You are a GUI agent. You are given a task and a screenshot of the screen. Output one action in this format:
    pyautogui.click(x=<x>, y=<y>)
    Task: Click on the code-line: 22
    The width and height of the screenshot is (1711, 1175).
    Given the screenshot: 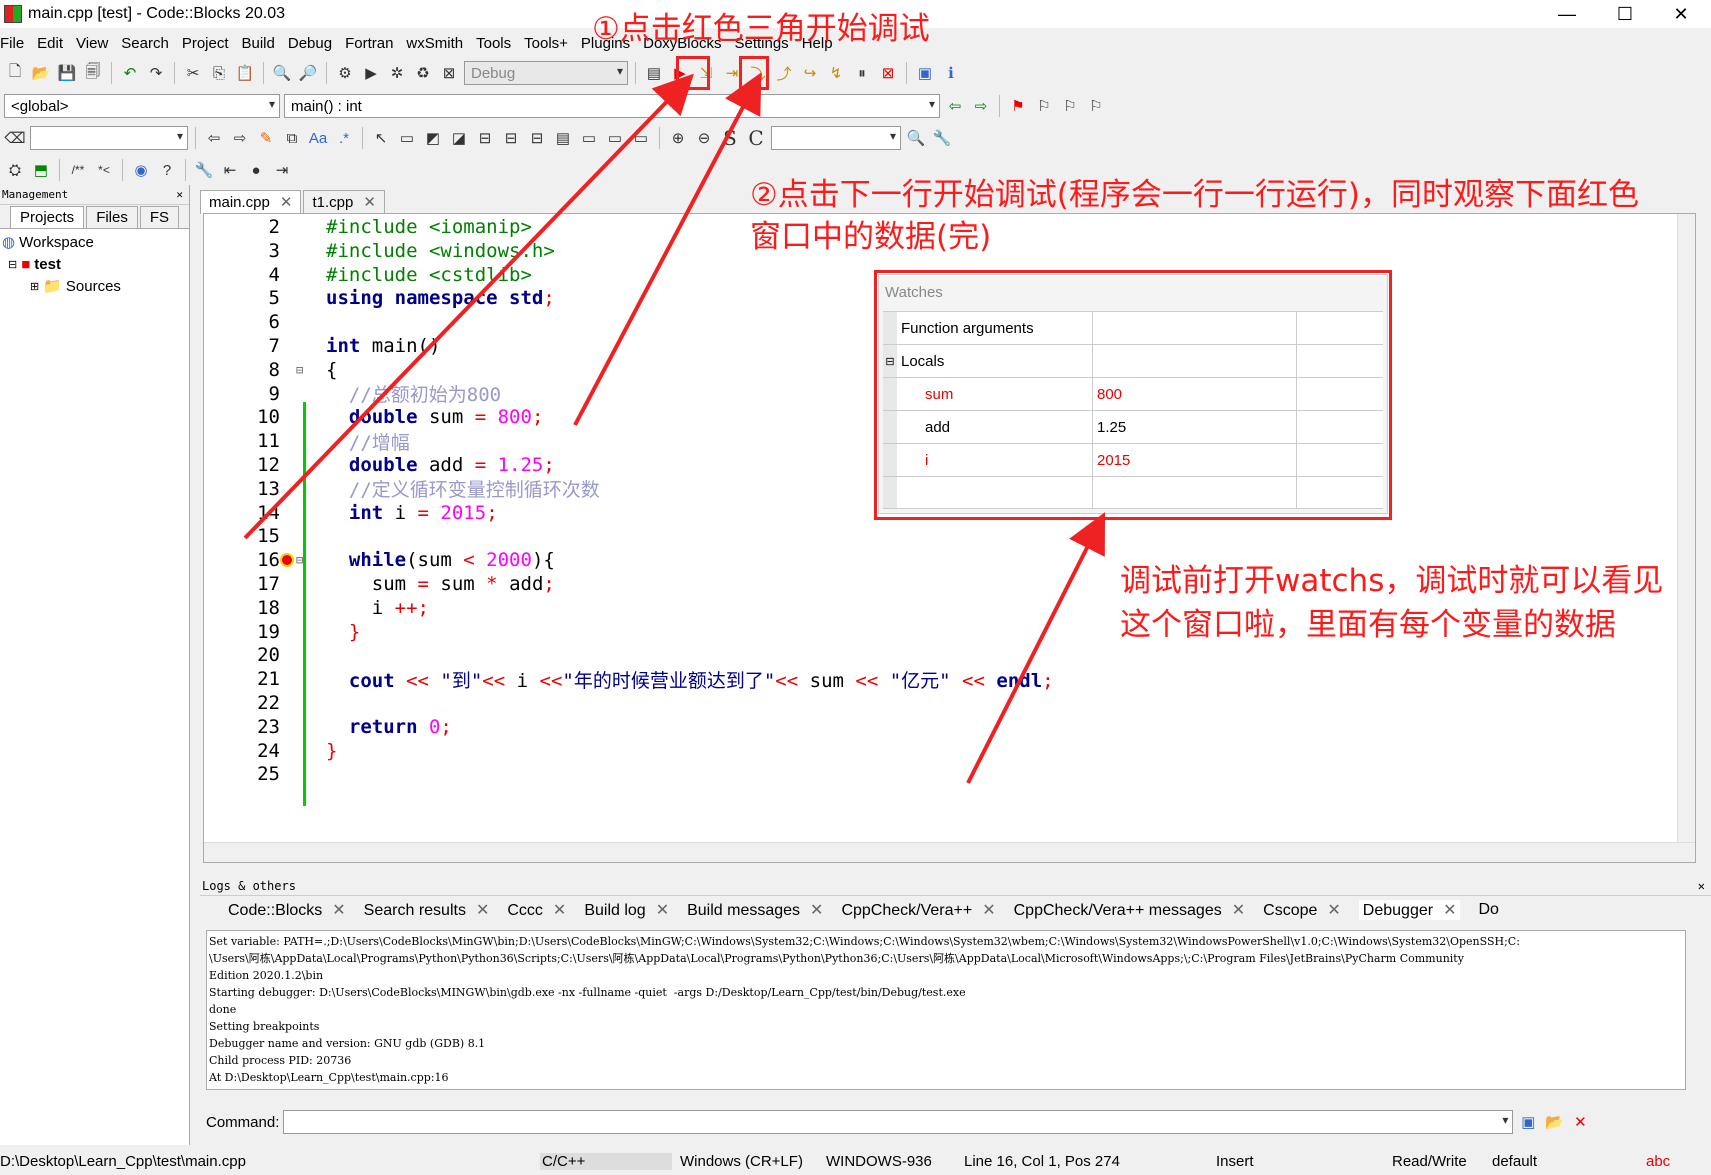 What is the action you would take?
    pyautogui.click(x=949, y=703)
    